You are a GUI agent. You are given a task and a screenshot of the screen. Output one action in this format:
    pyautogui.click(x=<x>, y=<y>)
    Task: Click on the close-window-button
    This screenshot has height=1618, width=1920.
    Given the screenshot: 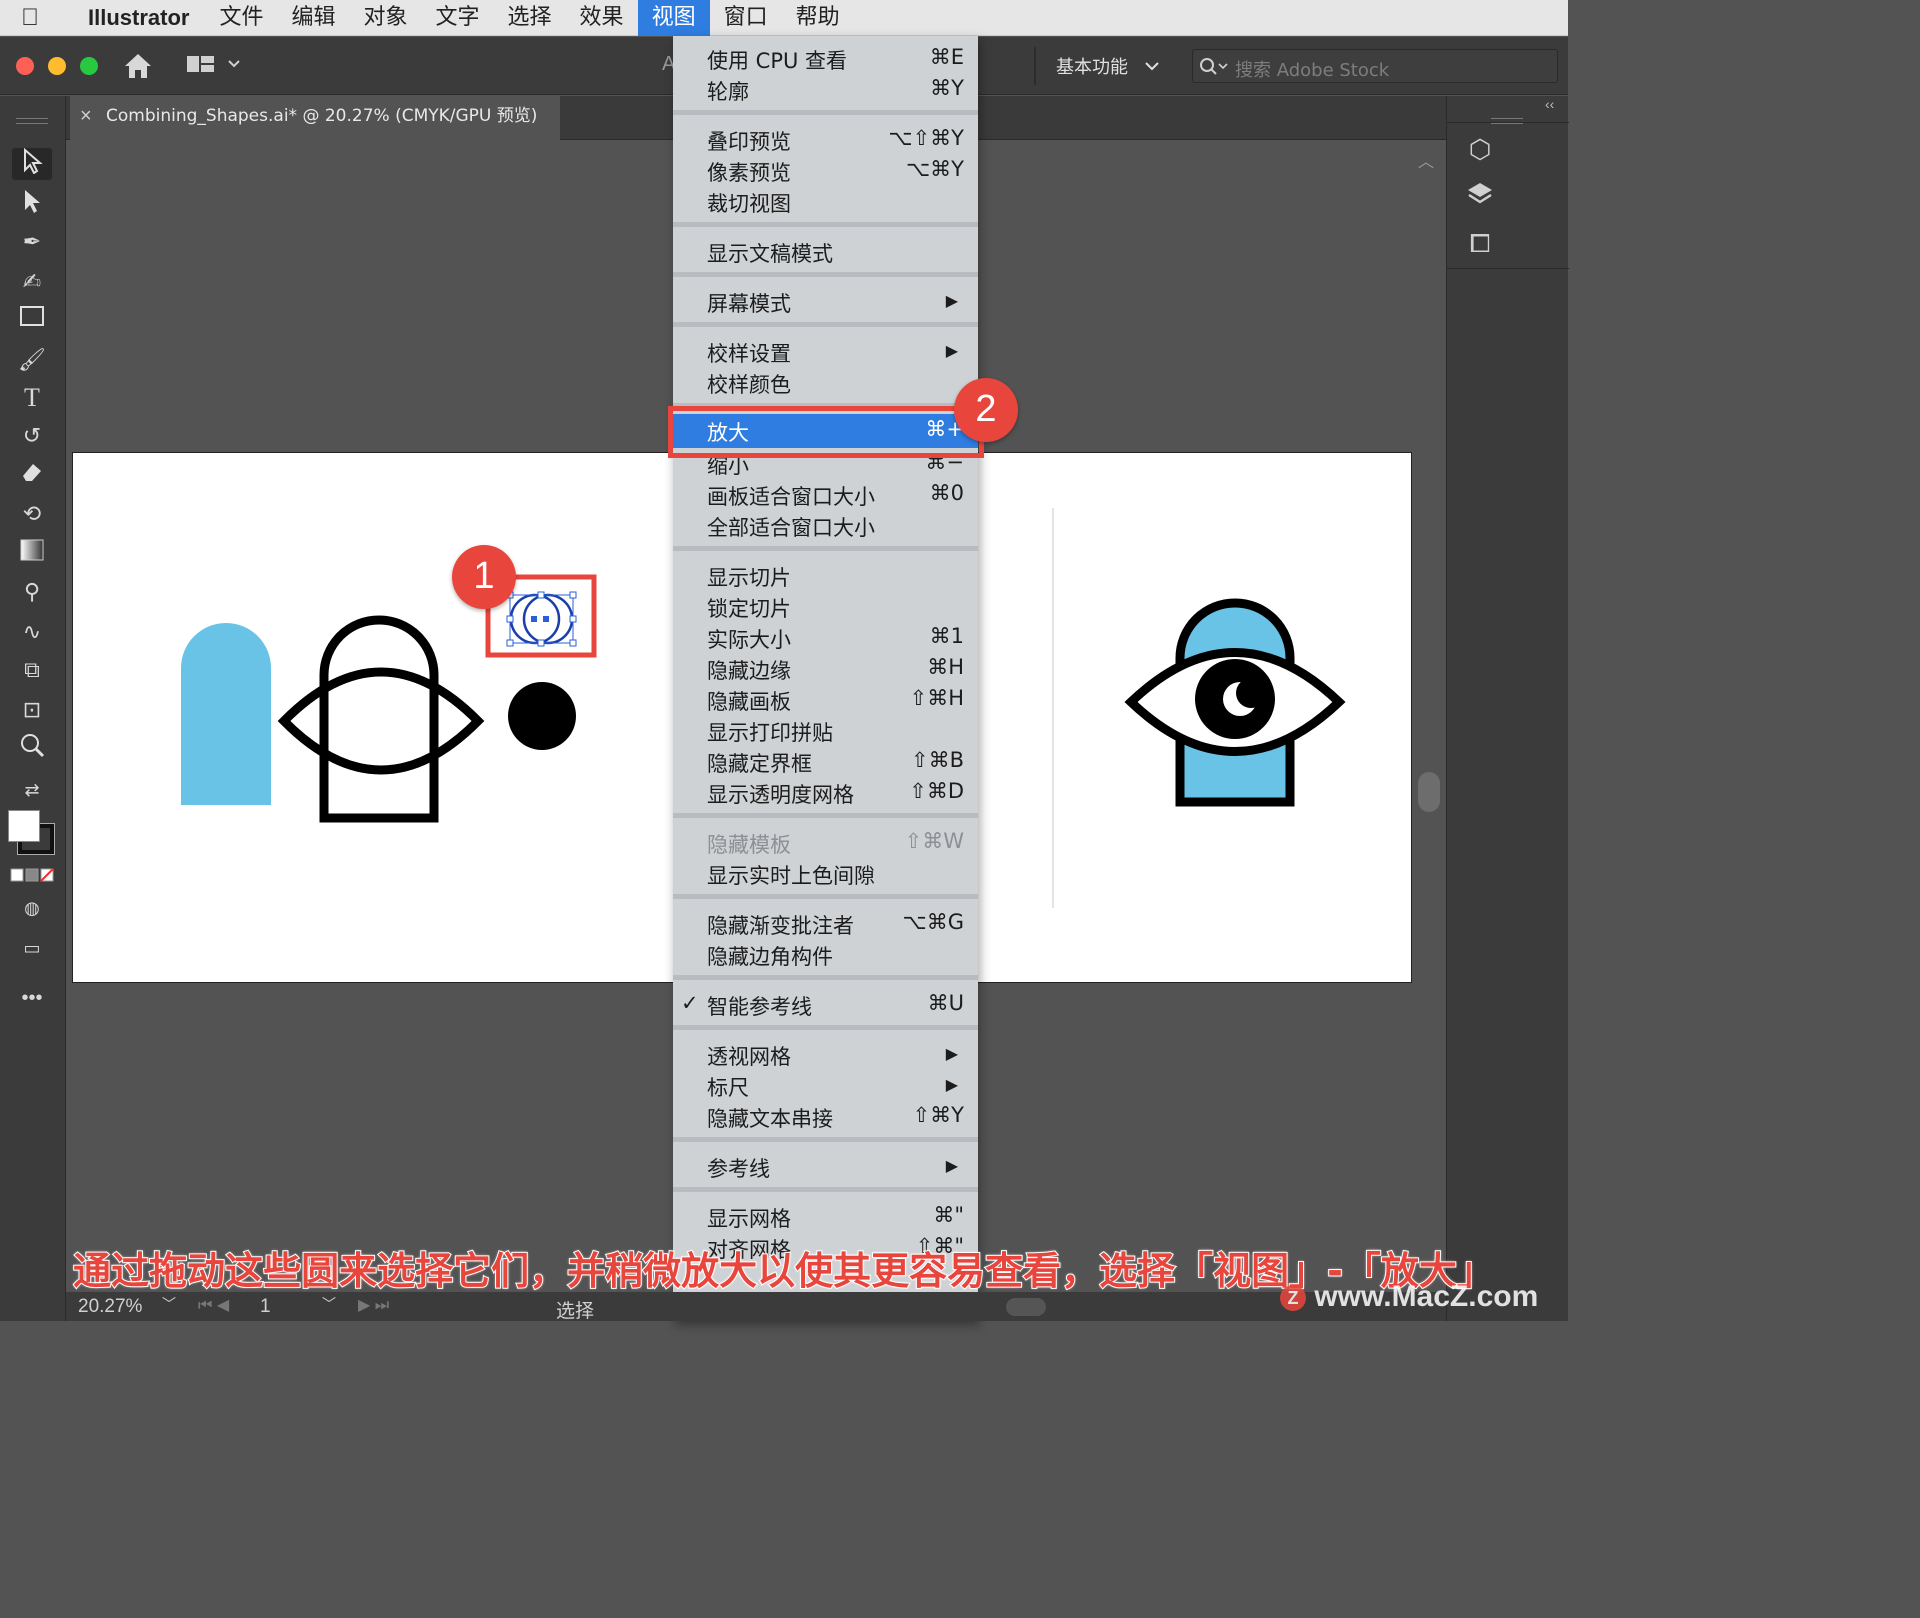 What is the action you would take?
    pyautogui.click(x=25, y=66)
    